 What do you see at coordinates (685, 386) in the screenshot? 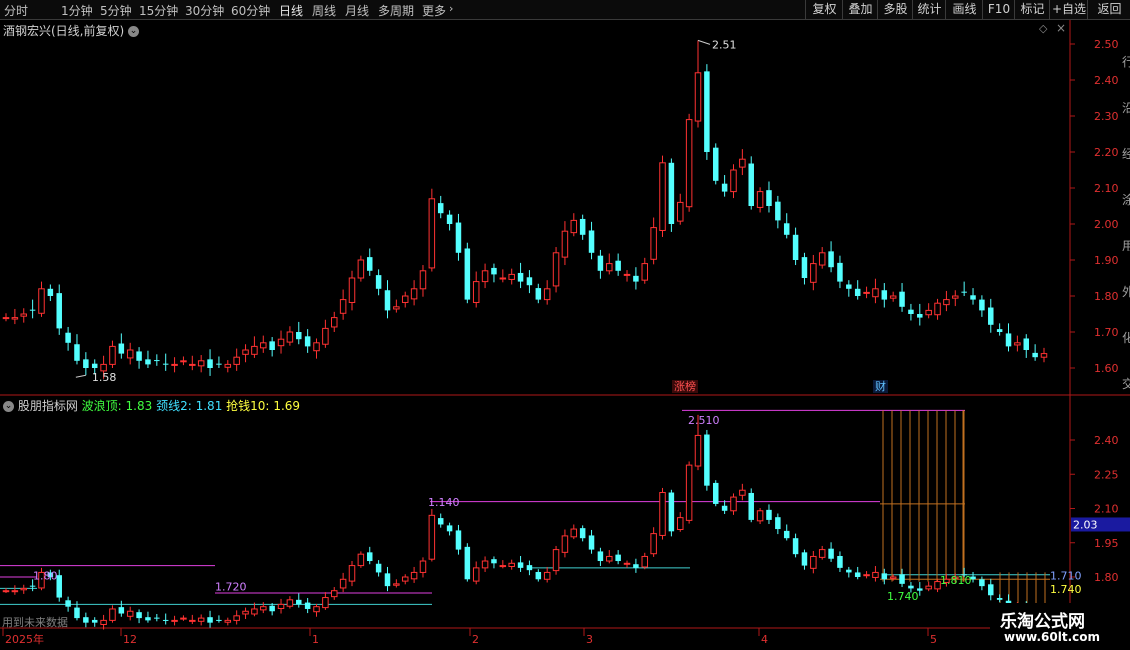
I see `zhangbang-badge: 涨榜` at bounding box center [685, 386].